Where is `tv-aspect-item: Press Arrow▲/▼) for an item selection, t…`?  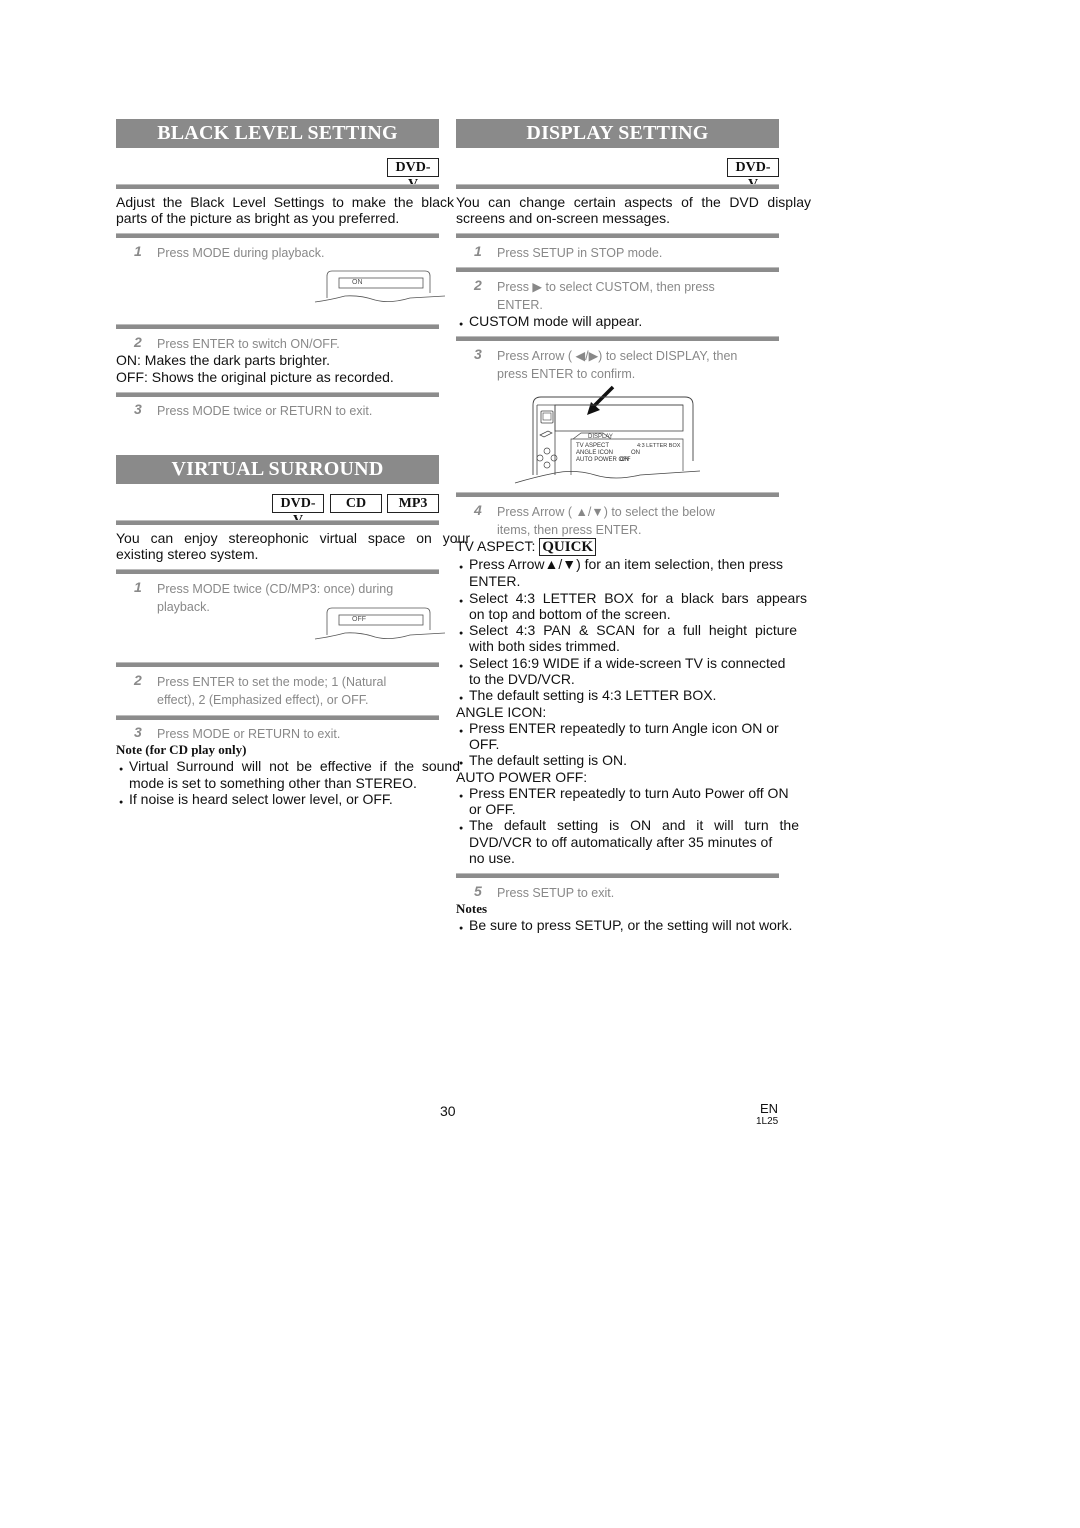
tv-aspect-item: Press Arrow▲/▼) for an item selection, t… is located at coordinates (621, 566).